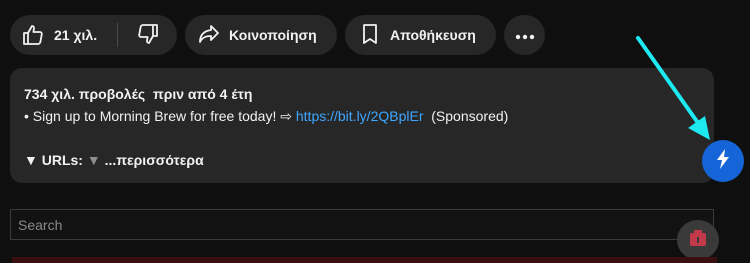 The height and width of the screenshot is (263, 750). What do you see at coordinates (364, 260) in the screenshot?
I see `content-strip` at bounding box center [364, 260].